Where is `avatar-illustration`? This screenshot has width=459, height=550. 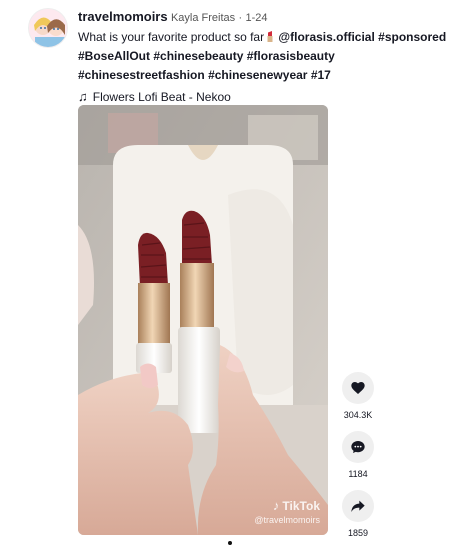
avatar-illustration is located at coordinates (48, 28).